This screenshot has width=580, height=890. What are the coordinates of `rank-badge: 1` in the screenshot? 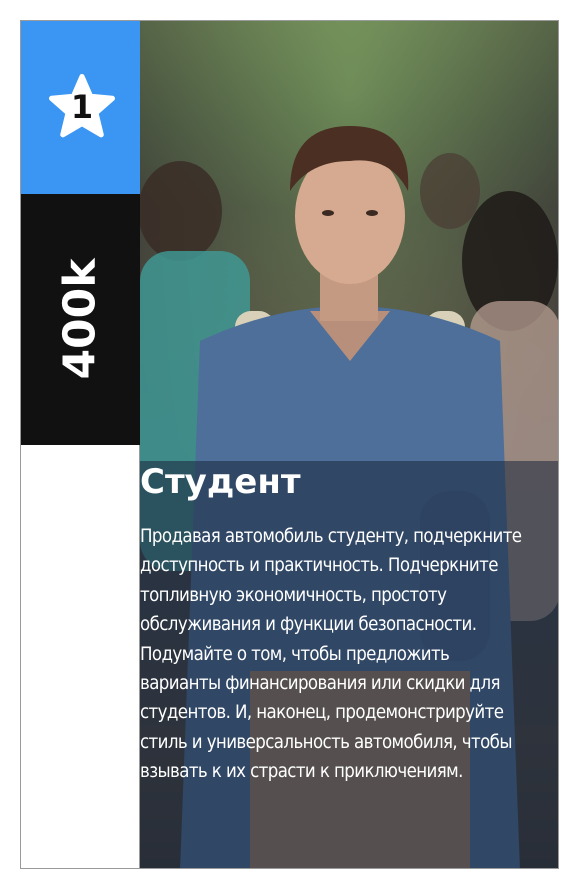 It's located at (80, 107).